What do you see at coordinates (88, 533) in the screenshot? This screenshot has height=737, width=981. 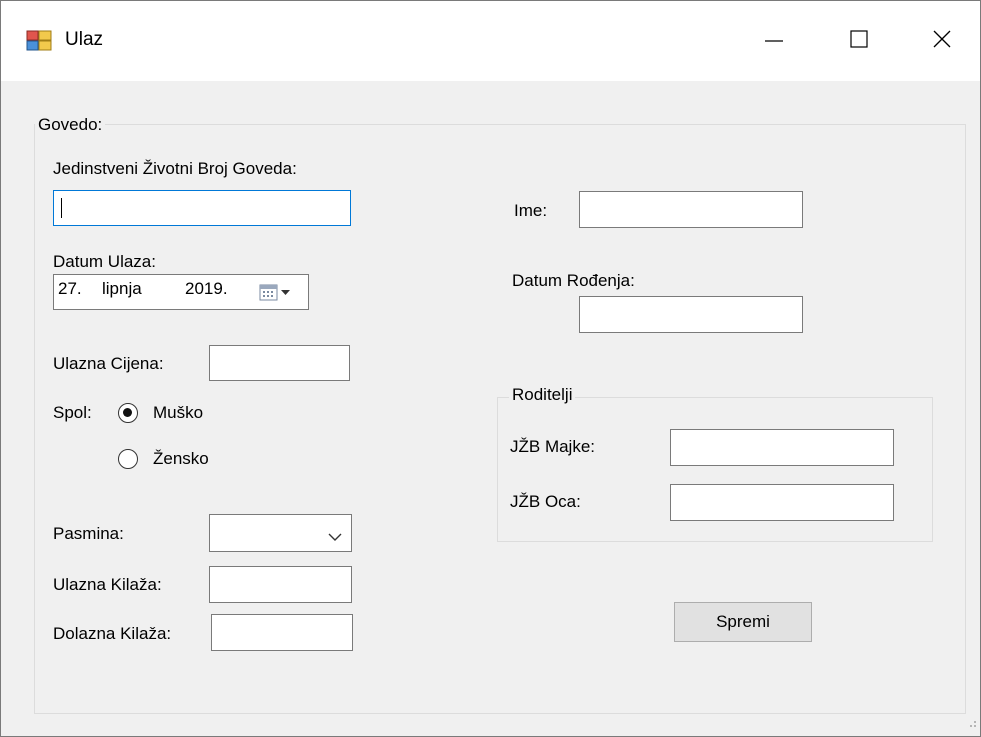 I see `pasmina-label: Pasmina:` at bounding box center [88, 533].